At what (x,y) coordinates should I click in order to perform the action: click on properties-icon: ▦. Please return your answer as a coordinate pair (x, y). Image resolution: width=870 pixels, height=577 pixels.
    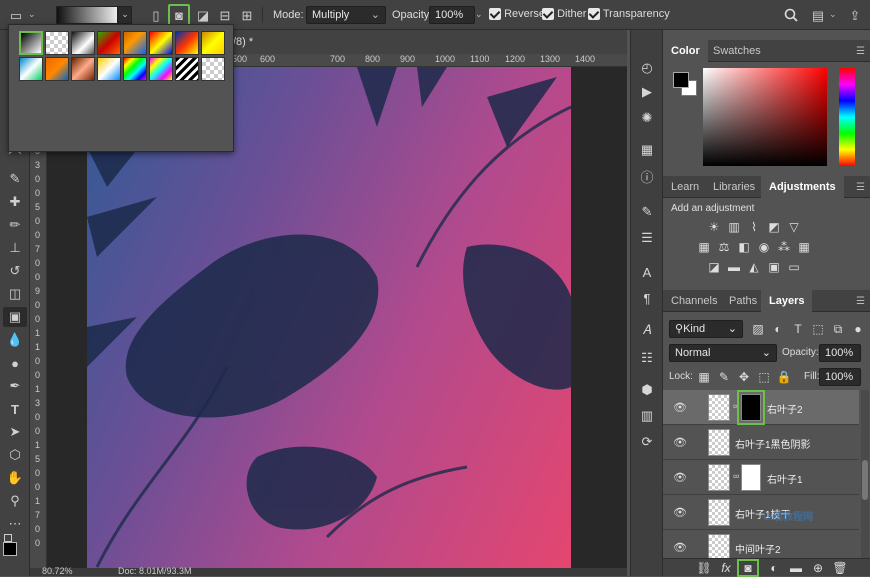
    Looking at the image, I should click on (647, 150).